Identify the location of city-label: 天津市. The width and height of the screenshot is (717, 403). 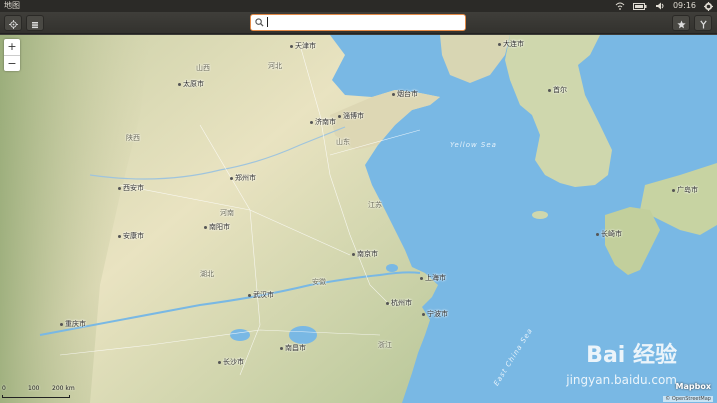
(303, 46).